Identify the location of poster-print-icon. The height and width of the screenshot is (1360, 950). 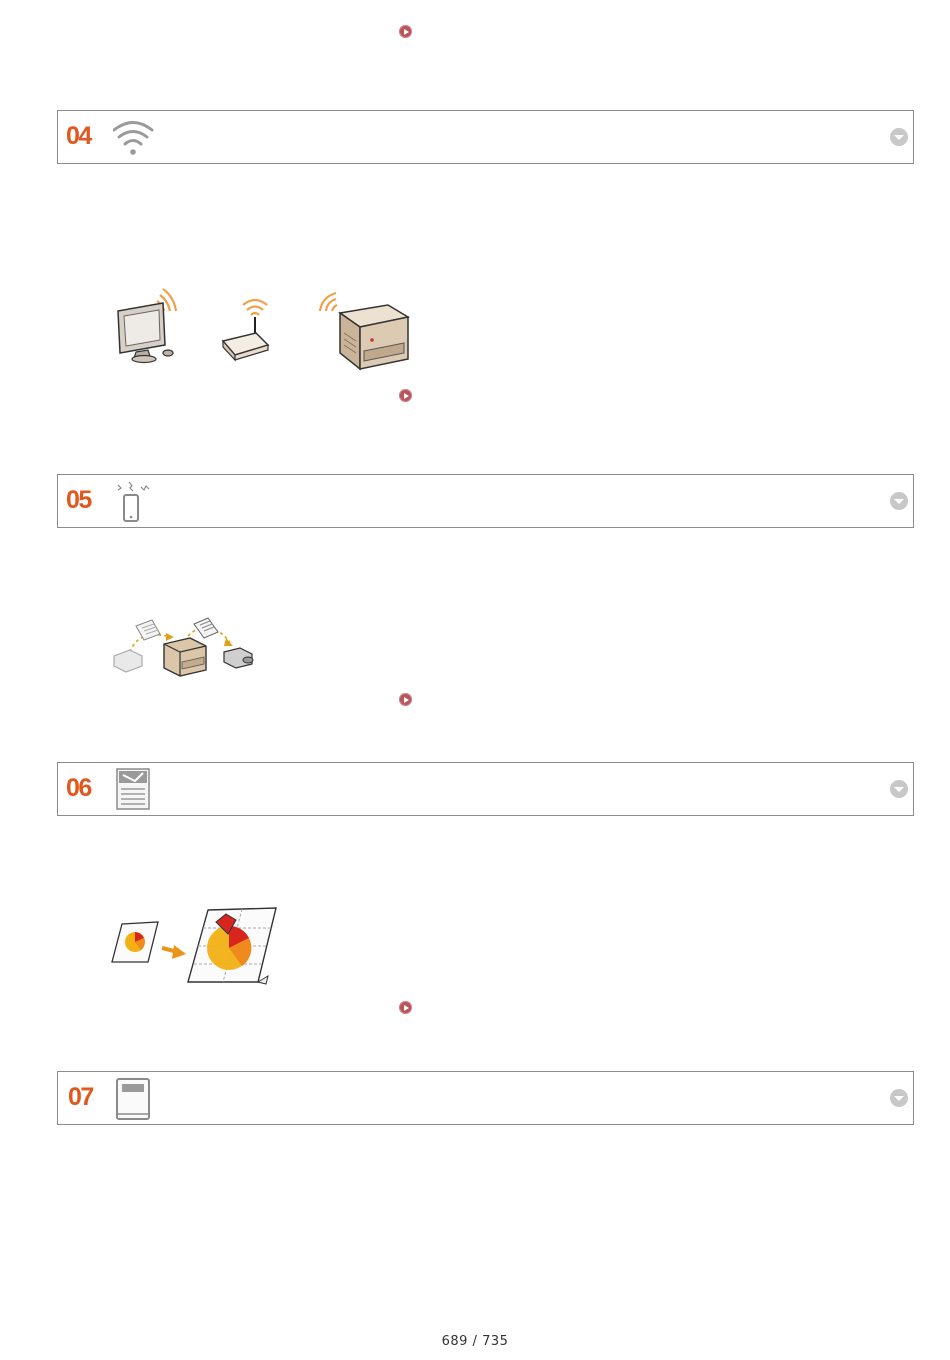
(133, 789).